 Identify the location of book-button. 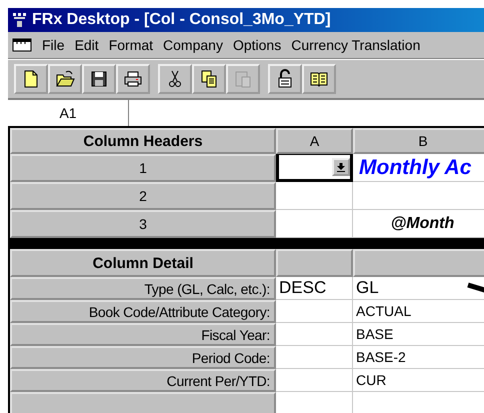
(319, 79).